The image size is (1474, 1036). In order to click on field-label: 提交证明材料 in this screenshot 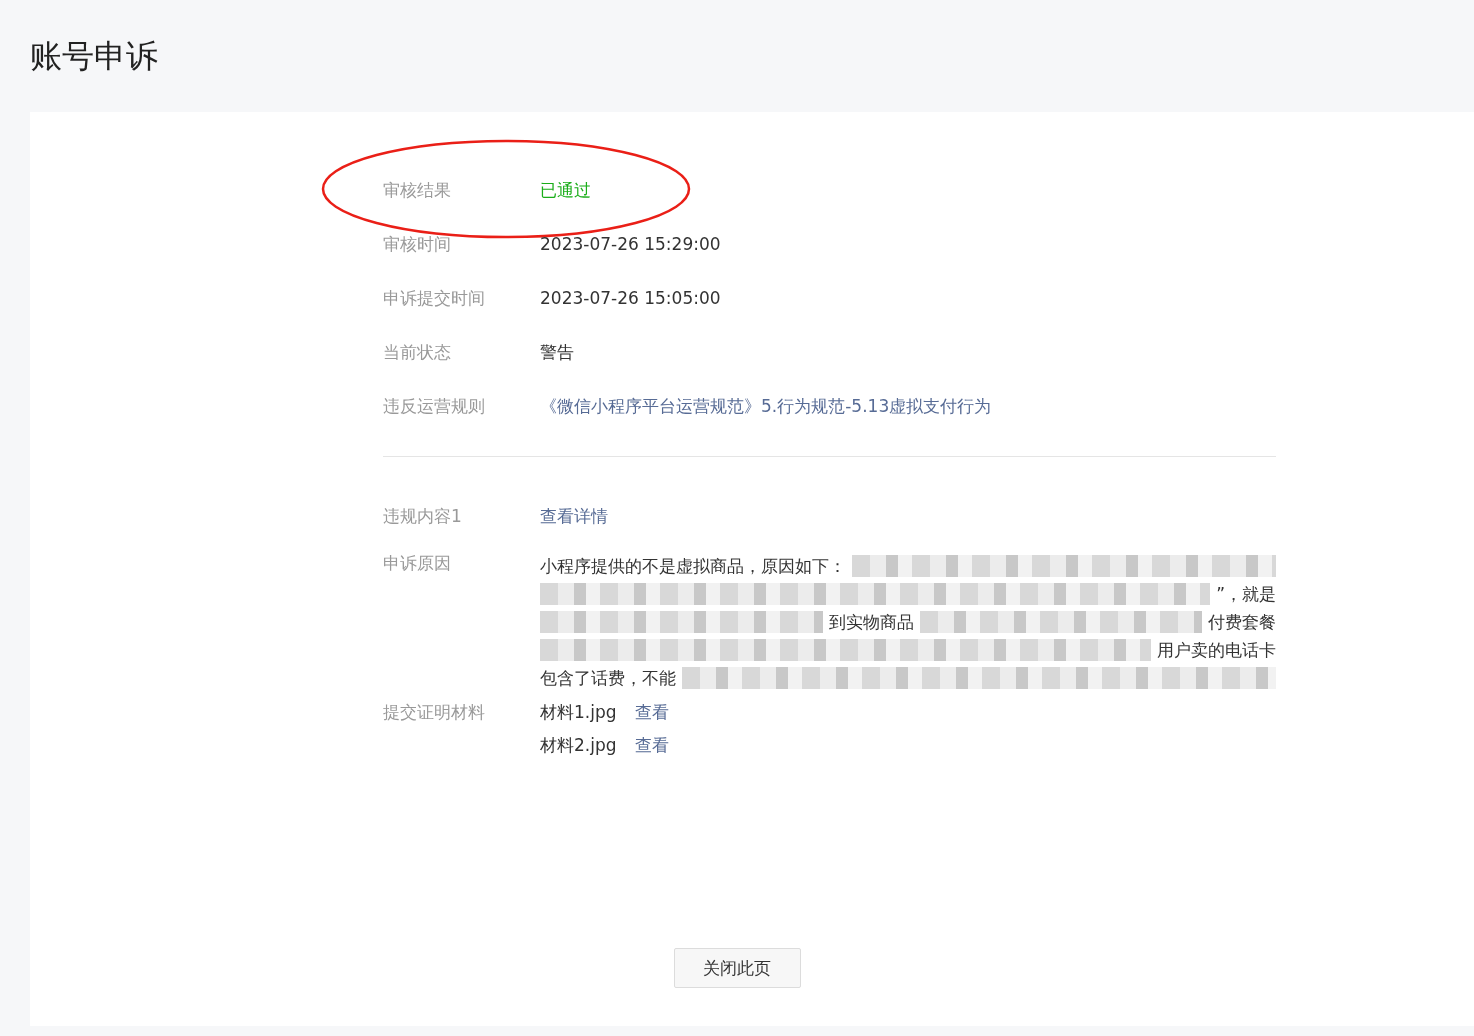, I will do `click(434, 712)`.